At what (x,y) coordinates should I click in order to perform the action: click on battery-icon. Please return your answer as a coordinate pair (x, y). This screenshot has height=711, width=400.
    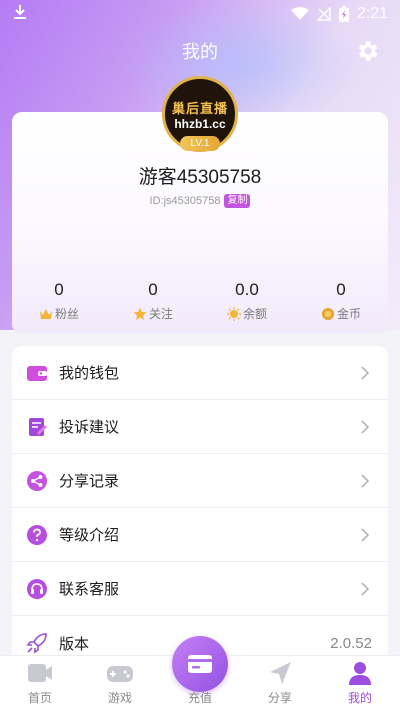
    Looking at the image, I should click on (343, 14).